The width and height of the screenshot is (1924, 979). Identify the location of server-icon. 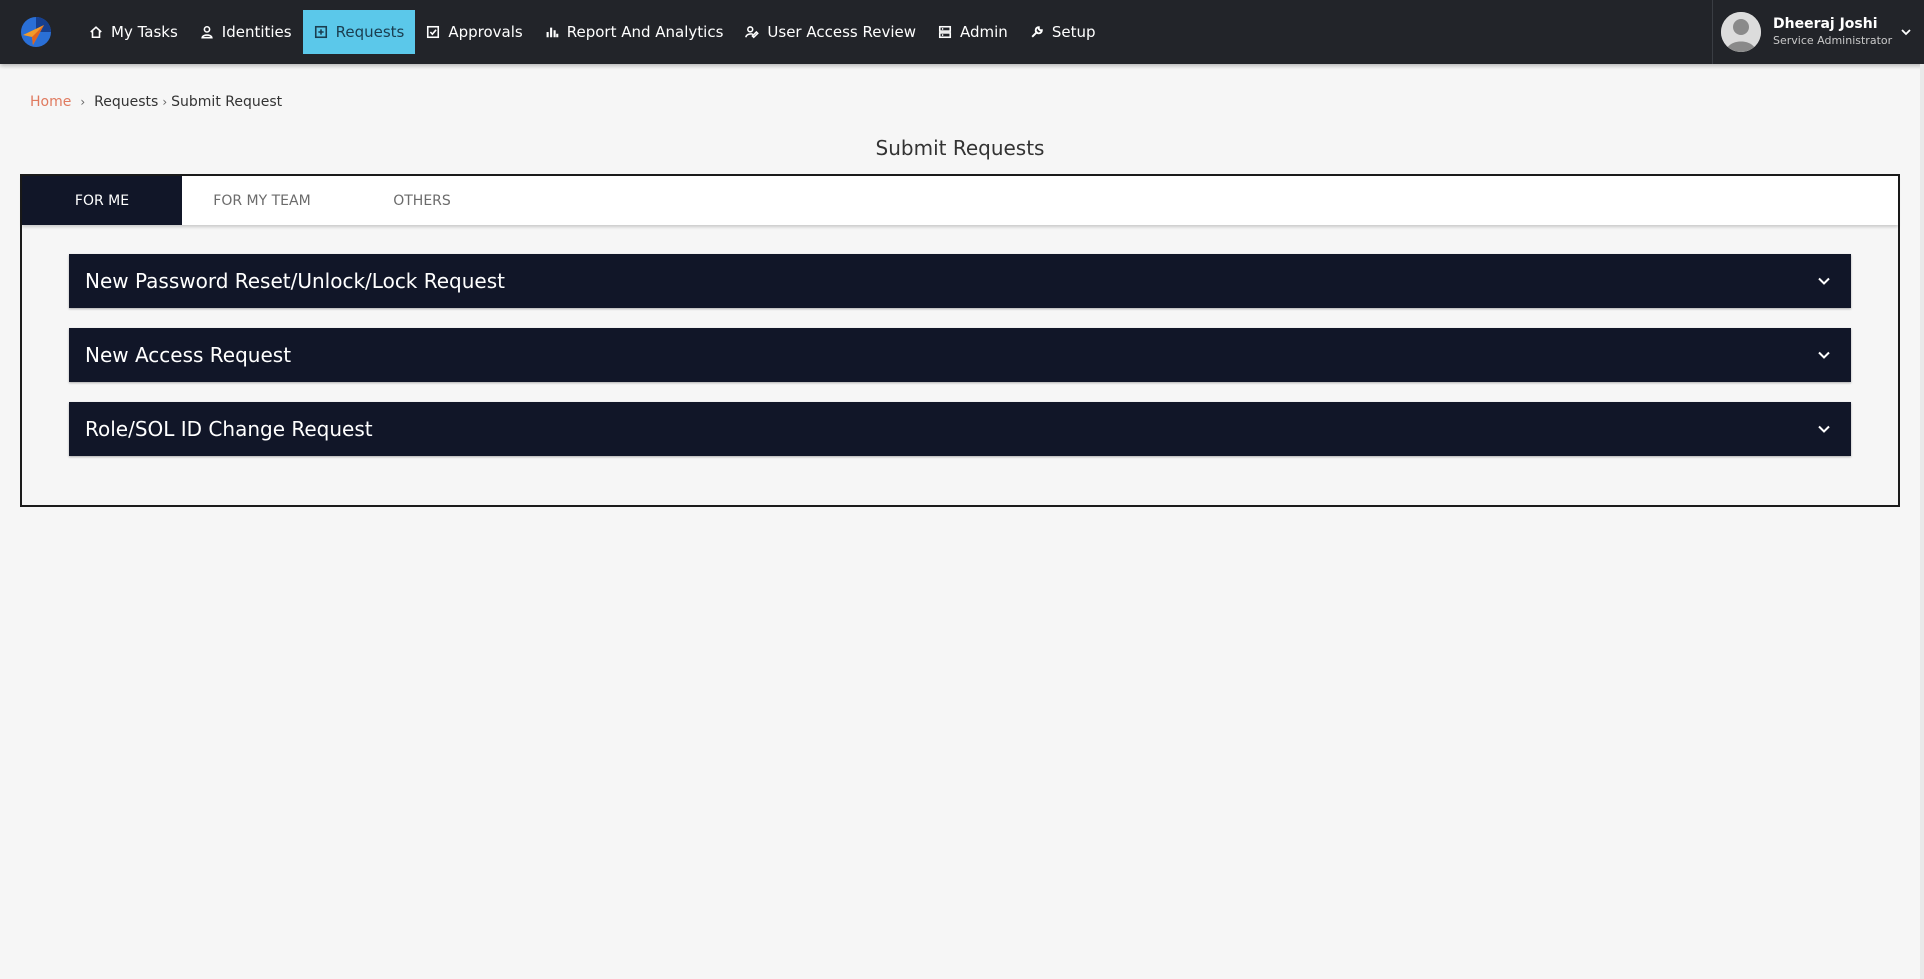
(945, 32).